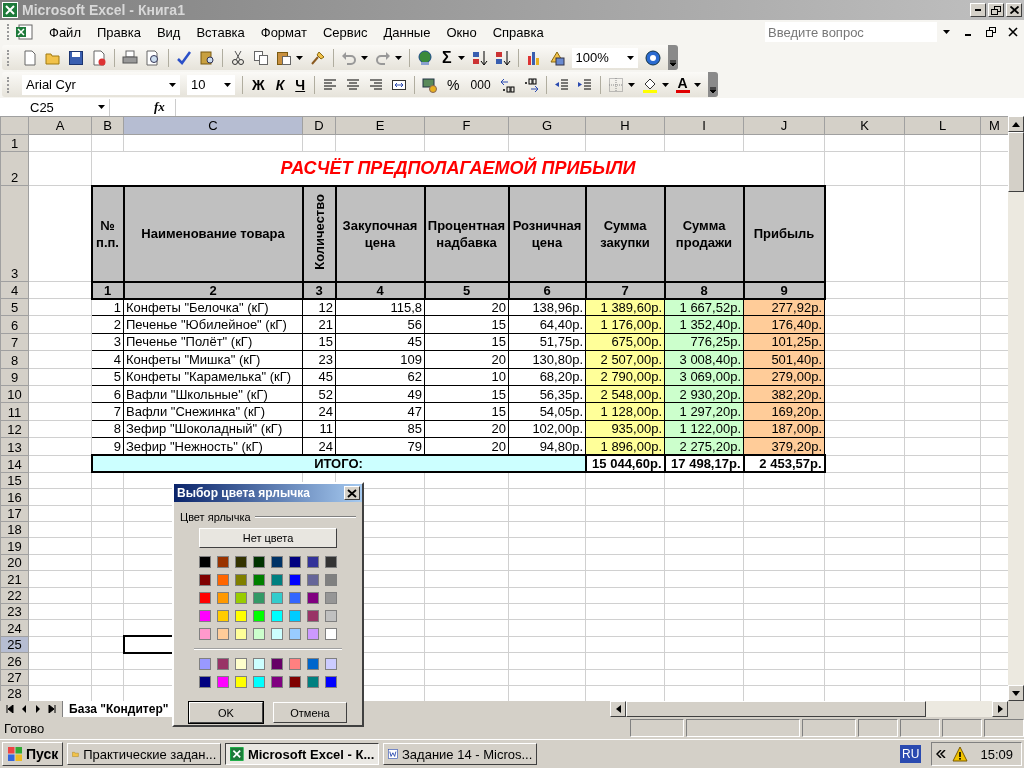  What do you see at coordinates (625, 125) in the screenshot?
I see `column-header: H` at bounding box center [625, 125].